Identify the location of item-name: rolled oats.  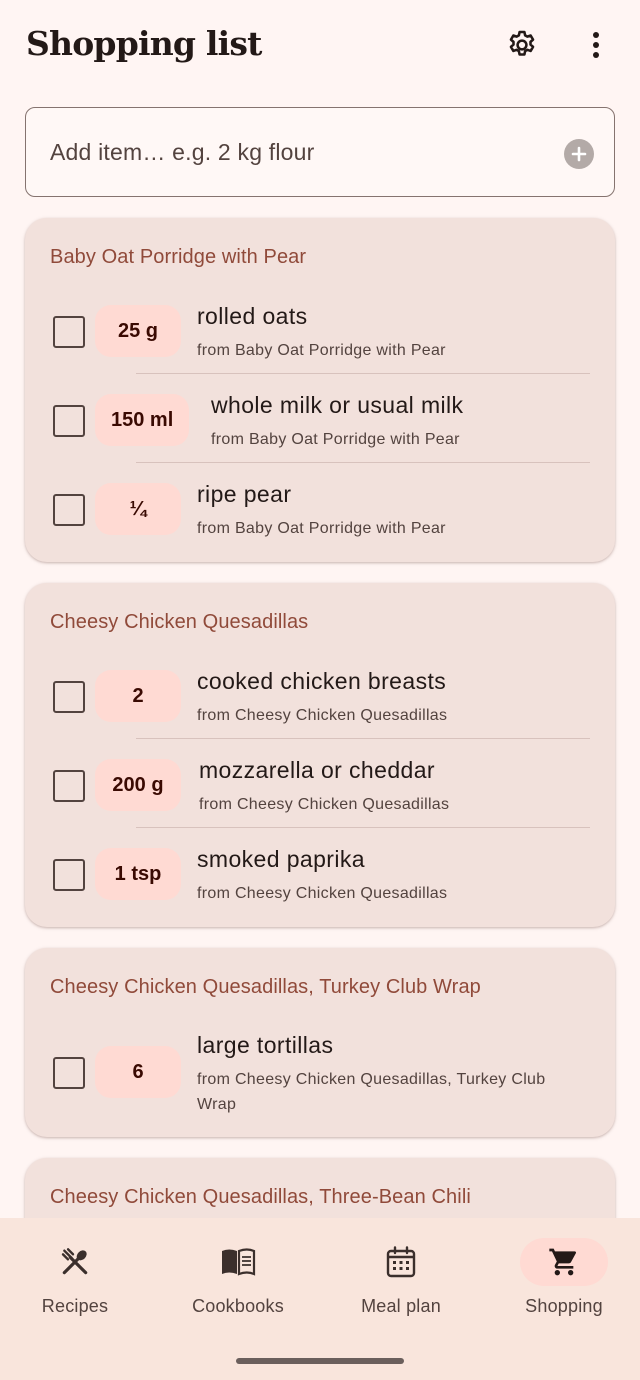
(252, 316).